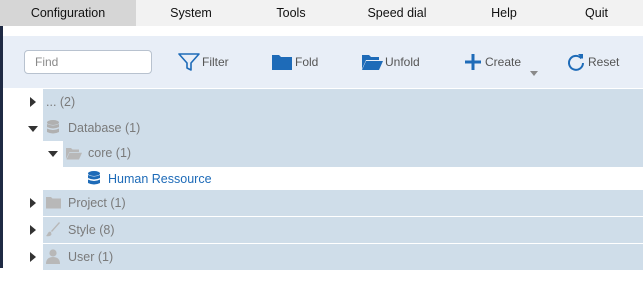  What do you see at coordinates (91, 257) in the screenshot?
I see `tree-row-label: User (1)` at bounding box center [91, 257].